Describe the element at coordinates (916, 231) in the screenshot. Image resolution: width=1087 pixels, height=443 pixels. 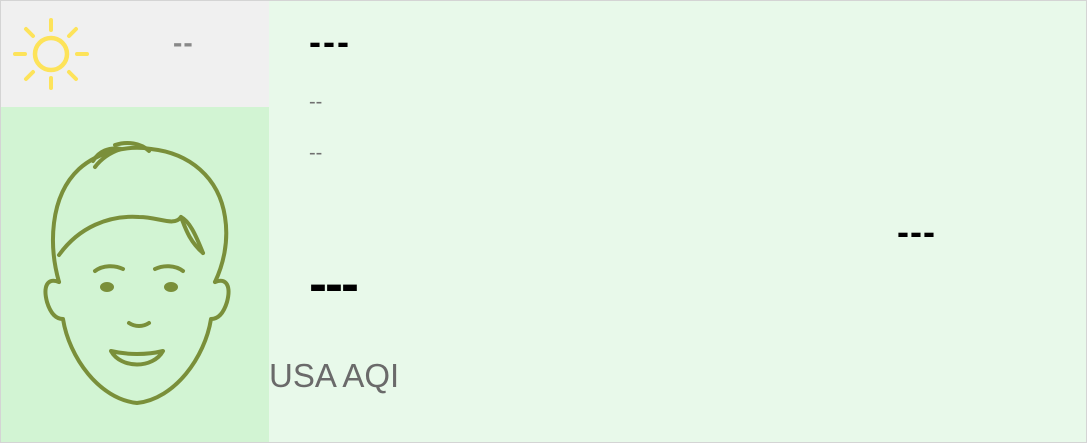
I see `main-pollutant: ---` at that location.